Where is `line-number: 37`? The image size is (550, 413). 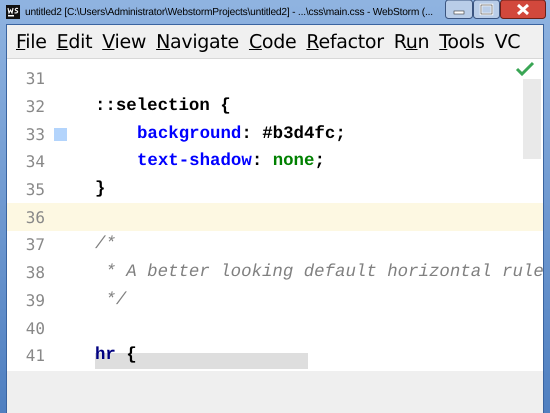 line-number: 37 is located at coordinates (34, 244).